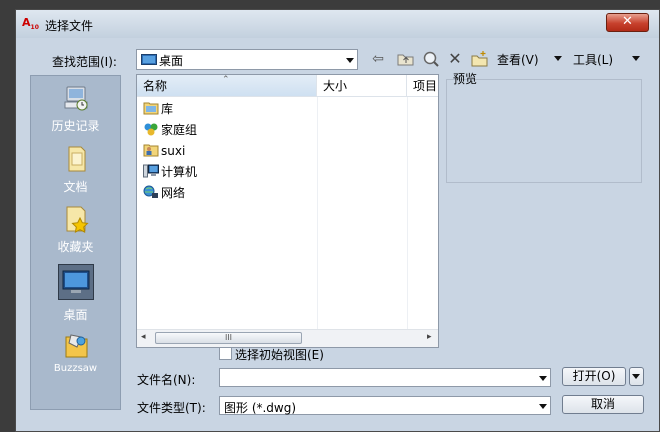 The height and width of the screenshot is (432, 660). I want to click on horizontal-scrollbar: ◂ III ▸, so click(287, 338).